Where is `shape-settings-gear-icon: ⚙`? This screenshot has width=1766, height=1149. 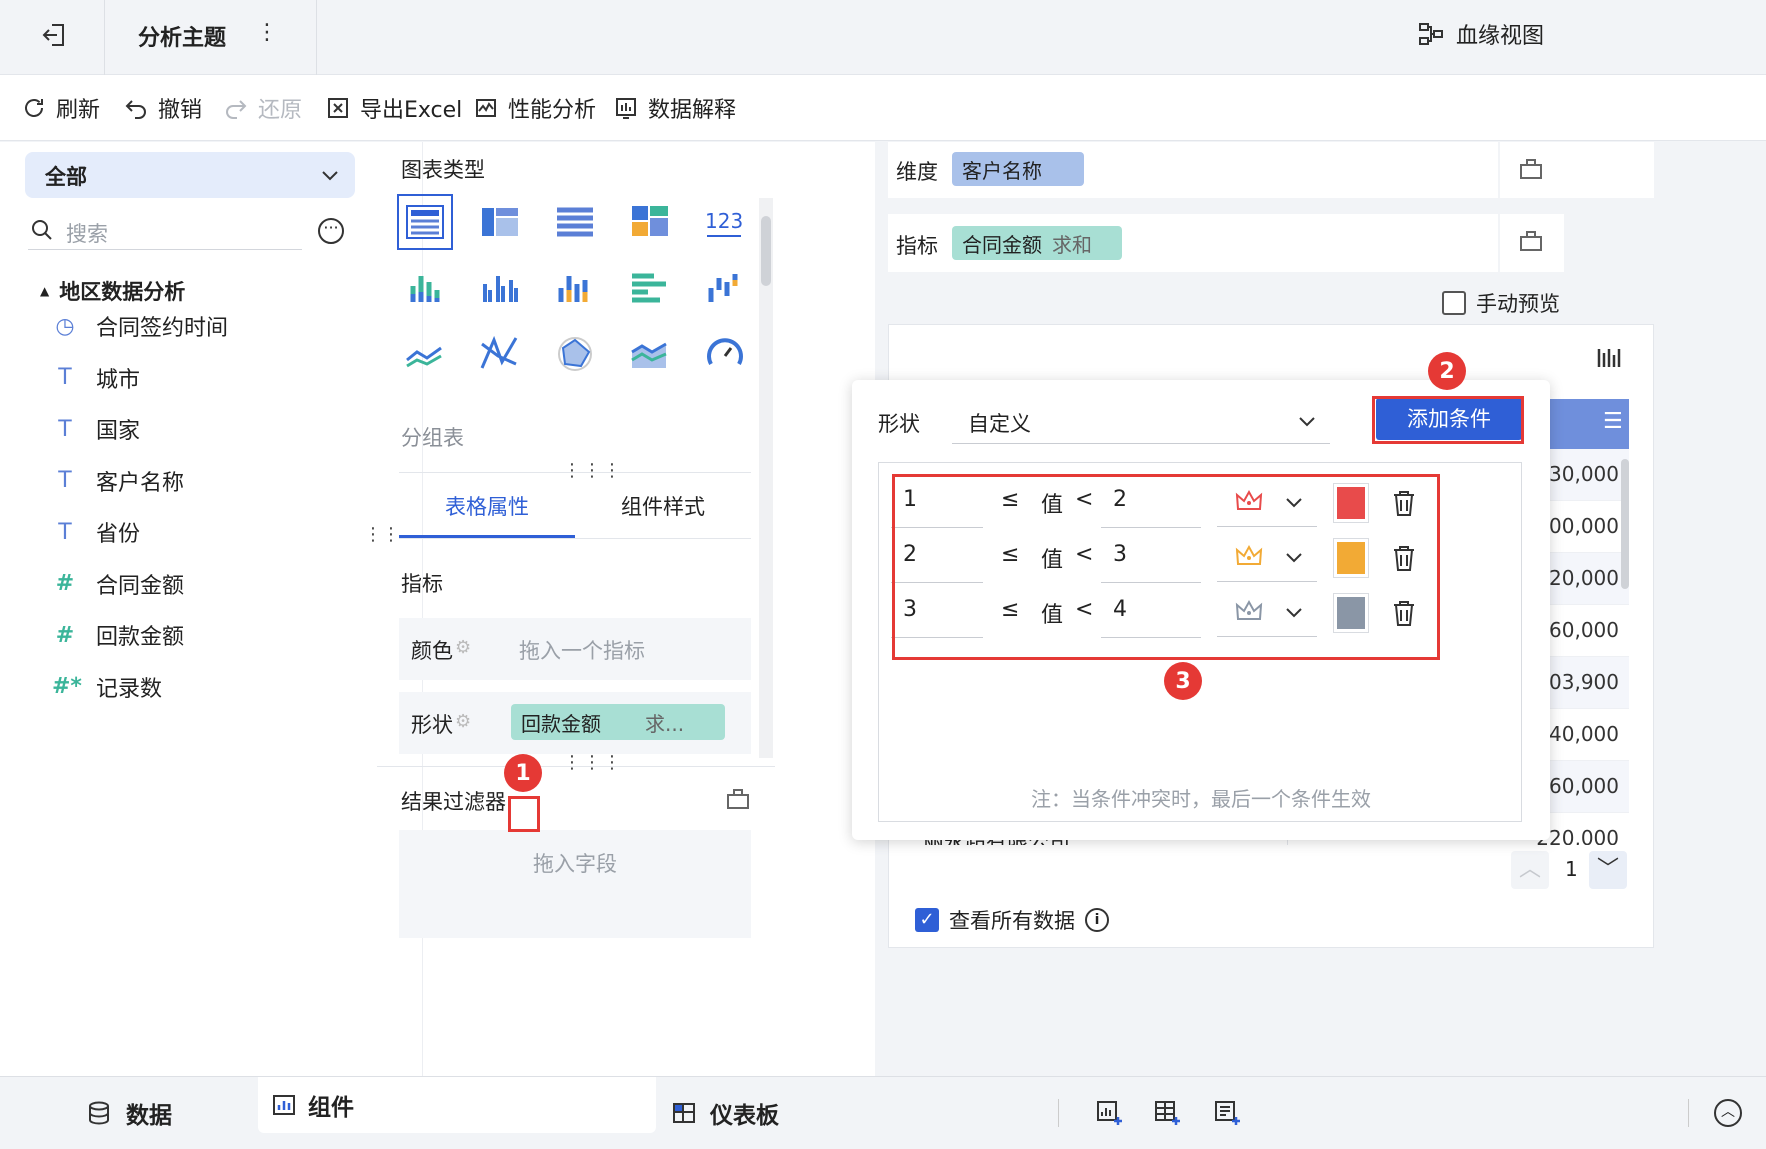 shape-settings-gear-icon: ⚙ is located at coordinates (463, 721).